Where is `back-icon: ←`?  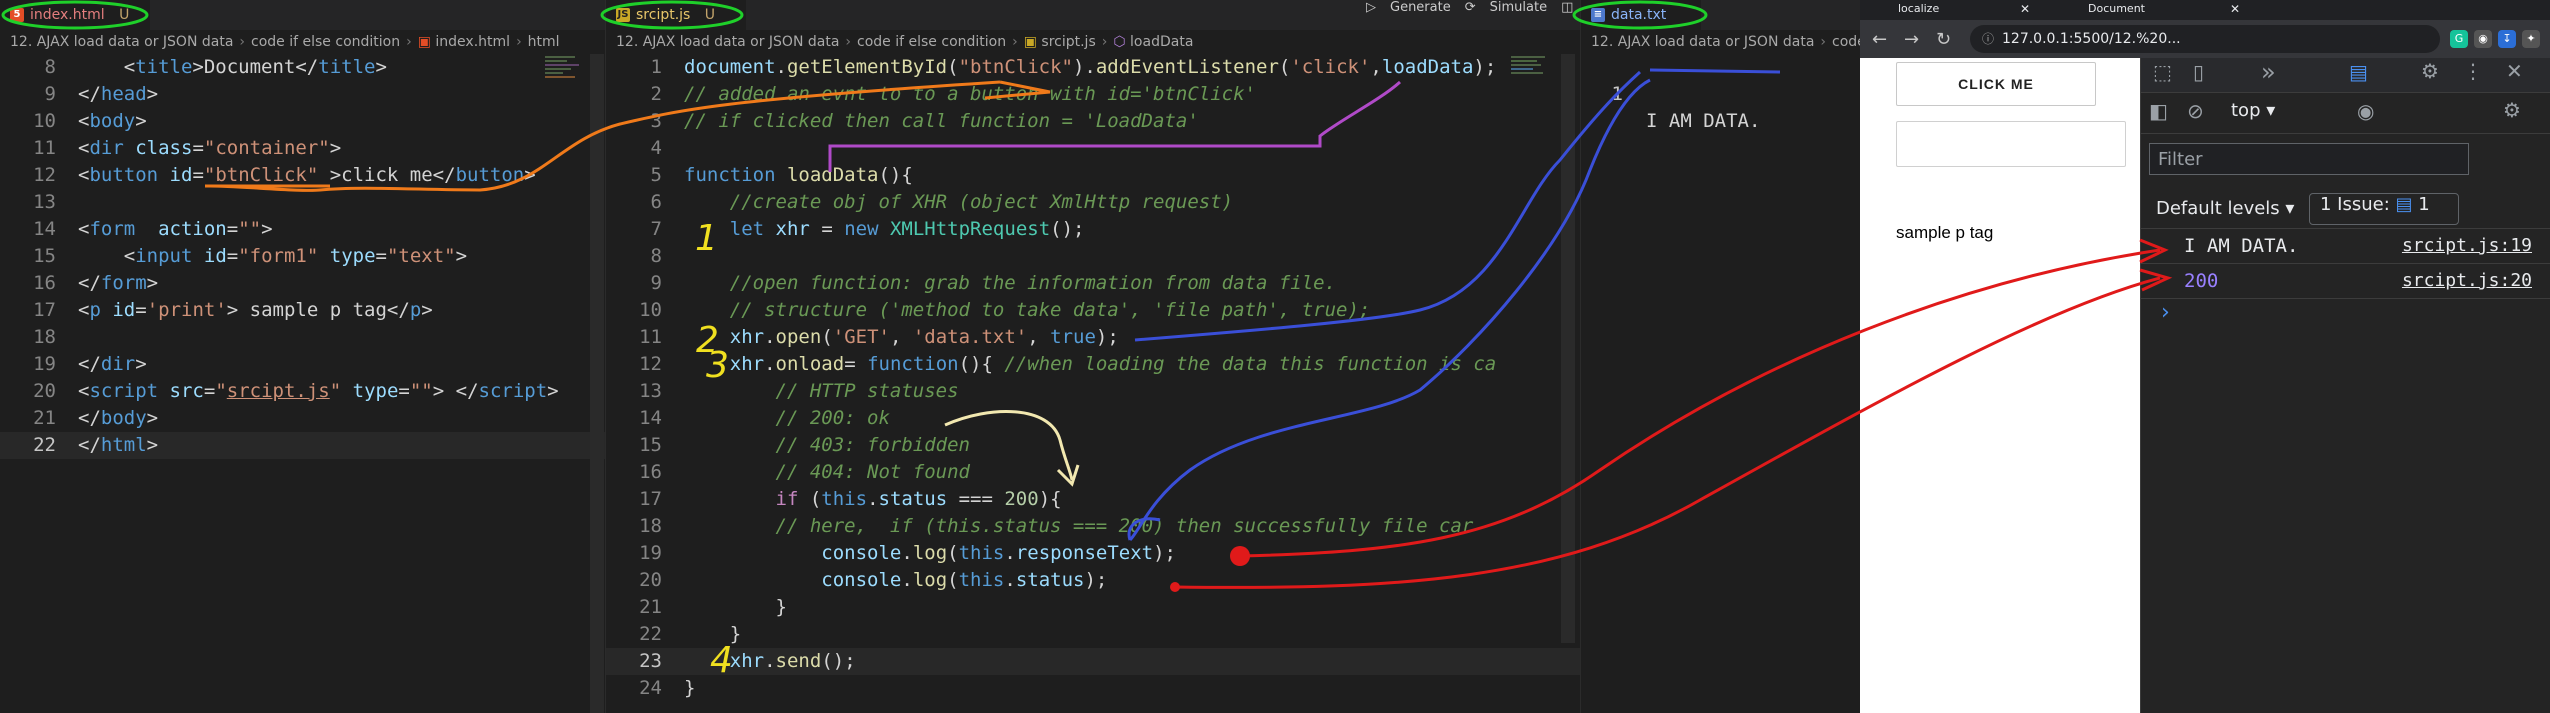
back-icon: ← is located at coordinates (1879, 39).